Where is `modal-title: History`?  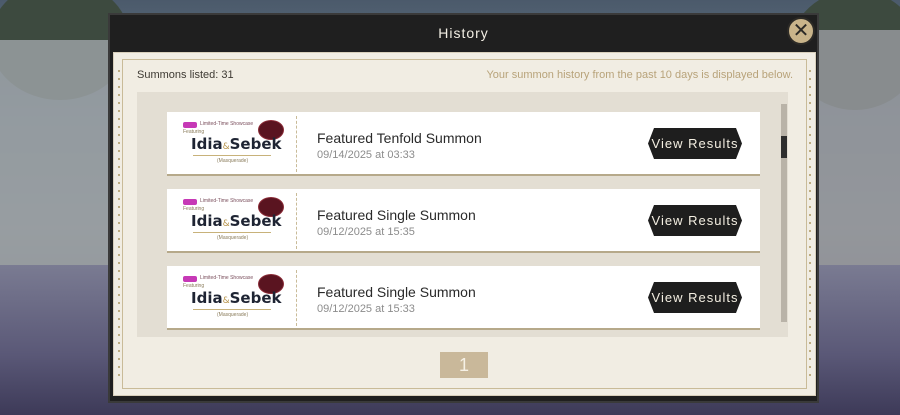 modal-title: History is located at coordinates (463, 33).